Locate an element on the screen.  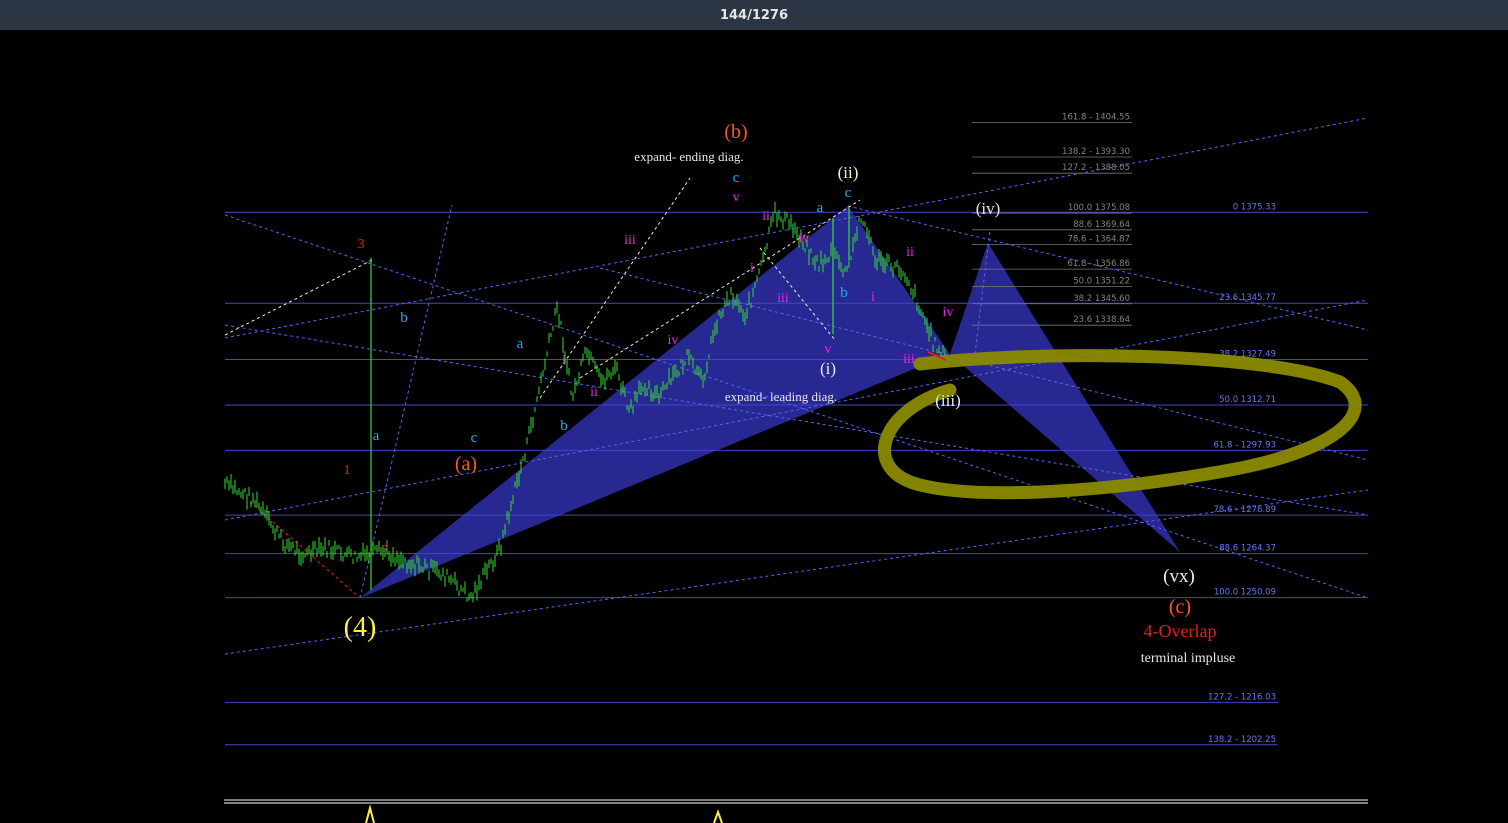
fib-level-label: 88.6 1369.64 is located at coordinates (1101, 225).